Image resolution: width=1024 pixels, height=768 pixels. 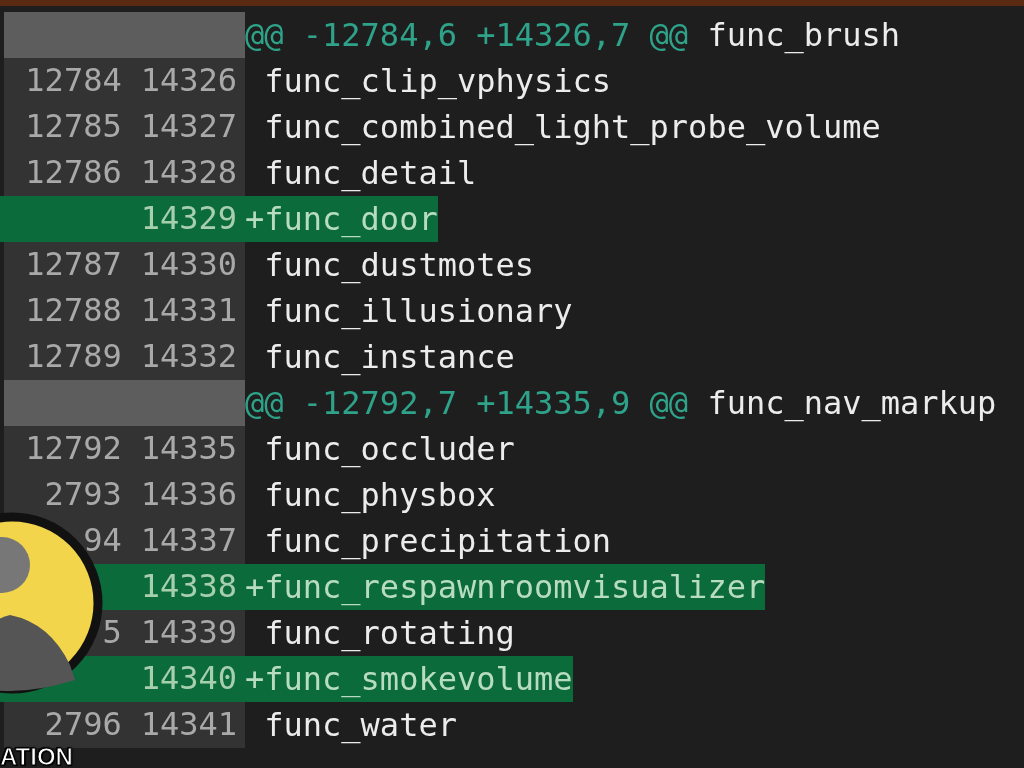 I want to click on code-text: +func_smokevolume, so click(x=409, y=679).